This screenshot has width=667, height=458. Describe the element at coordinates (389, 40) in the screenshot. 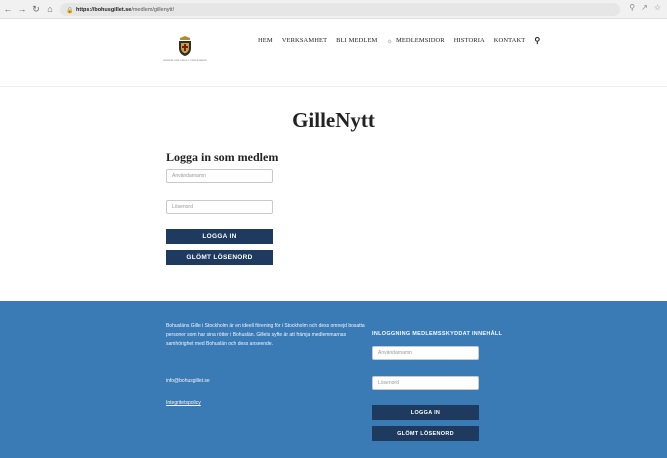

I see `user-icon: ☼` at that location.